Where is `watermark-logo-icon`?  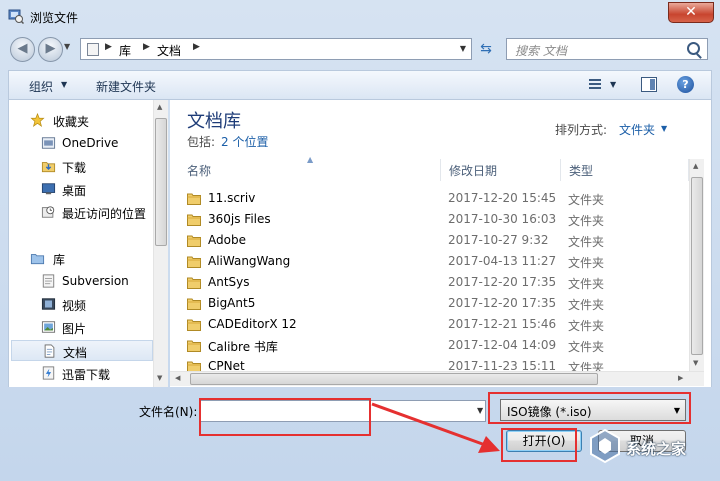 watermark-logo-icon is located at coordinates (605, 446).